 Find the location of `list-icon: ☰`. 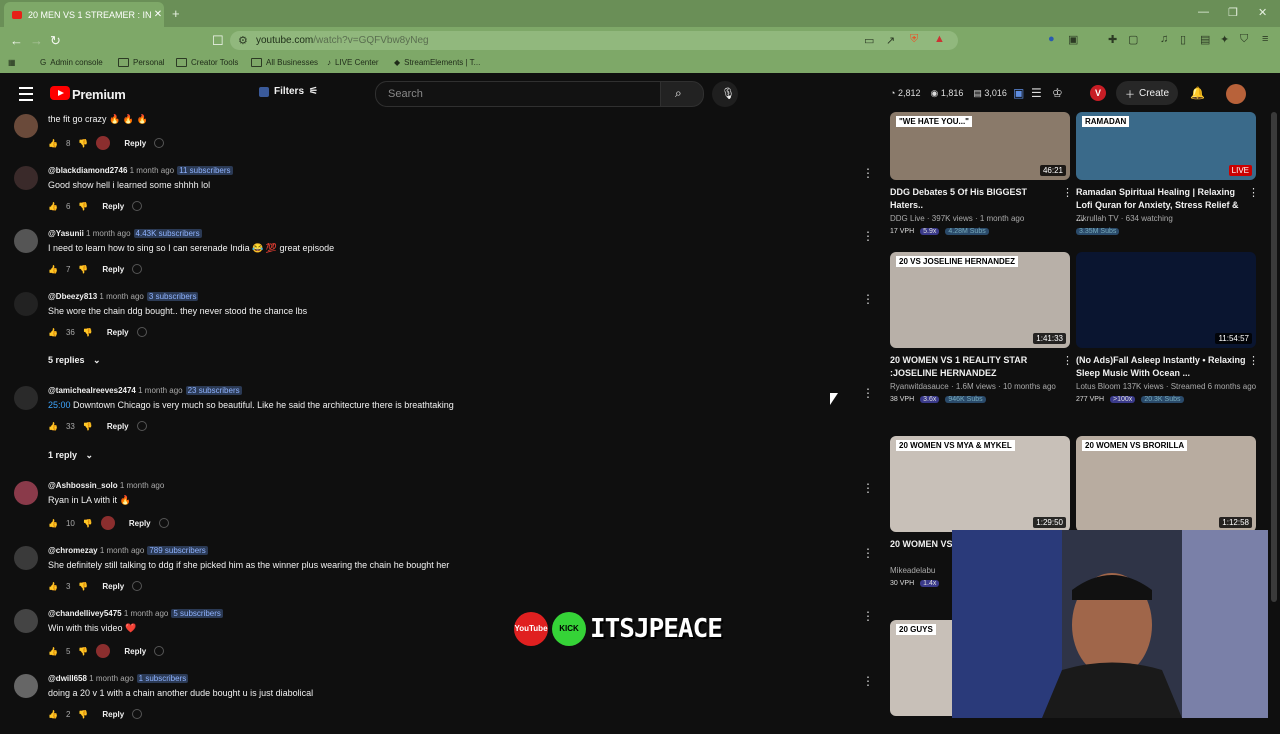

list-icon: ☰ is located at coordinates (1036, 93).